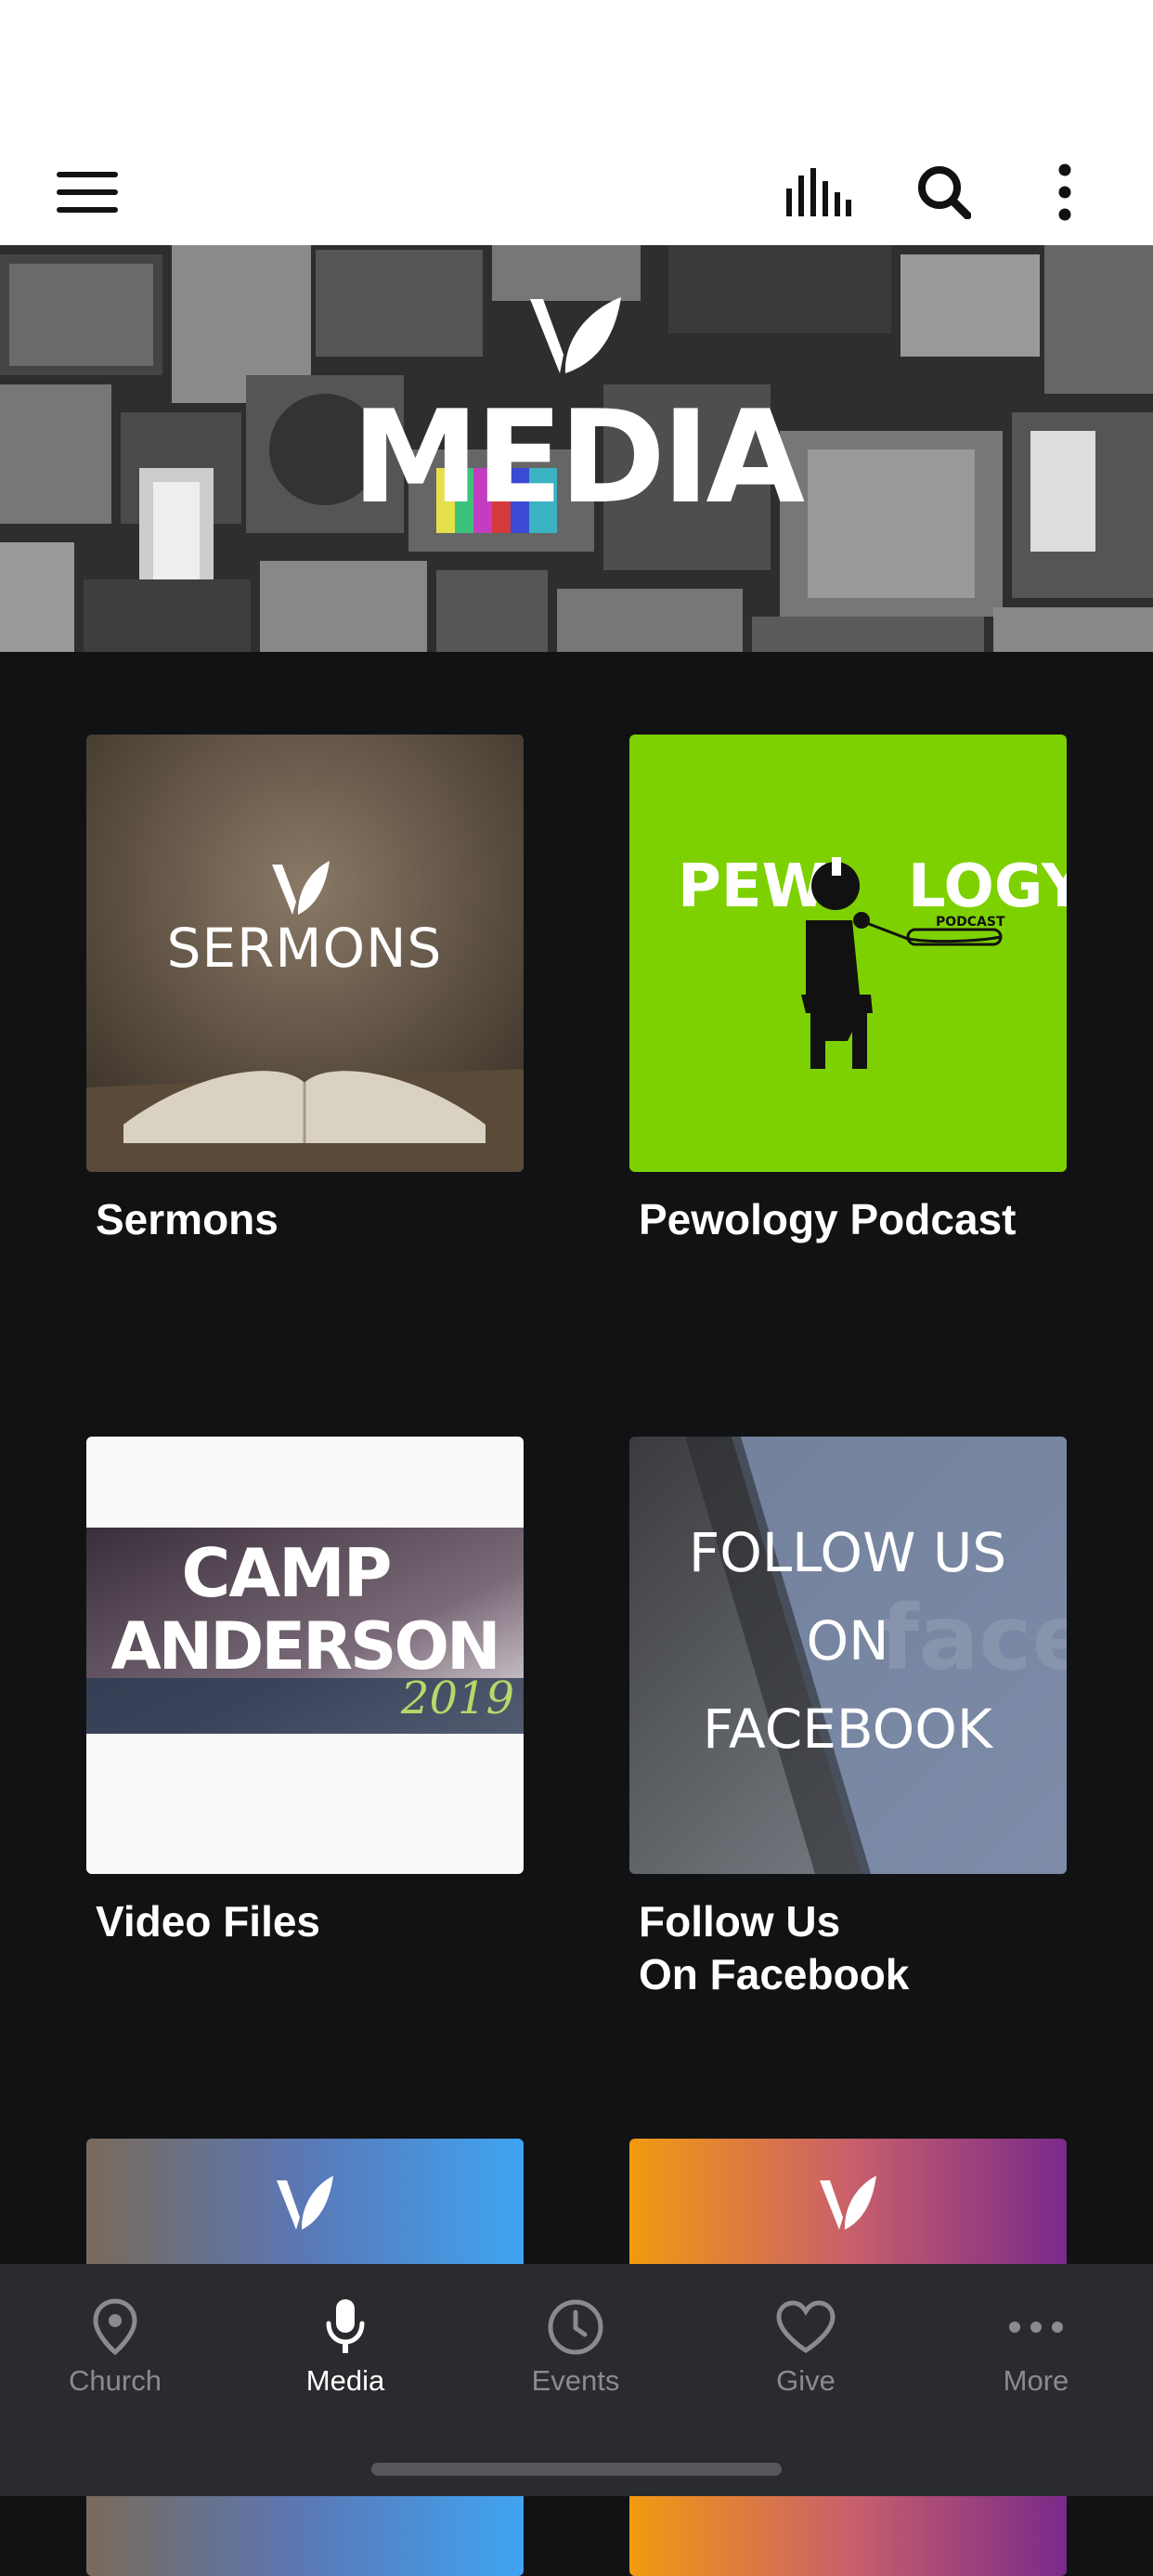  I want to click on camp-anderson-artwork: CAMP ANDERSON 2019, so click(305, 1655).